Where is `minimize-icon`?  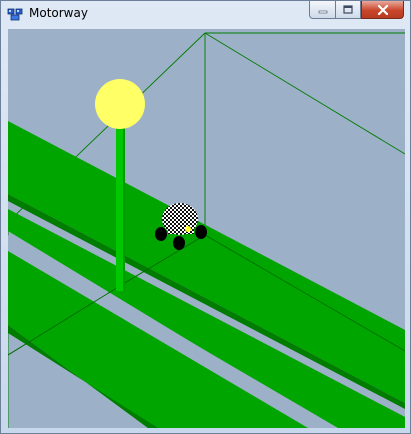 minimize-icon is located at coordinates (322, 11).